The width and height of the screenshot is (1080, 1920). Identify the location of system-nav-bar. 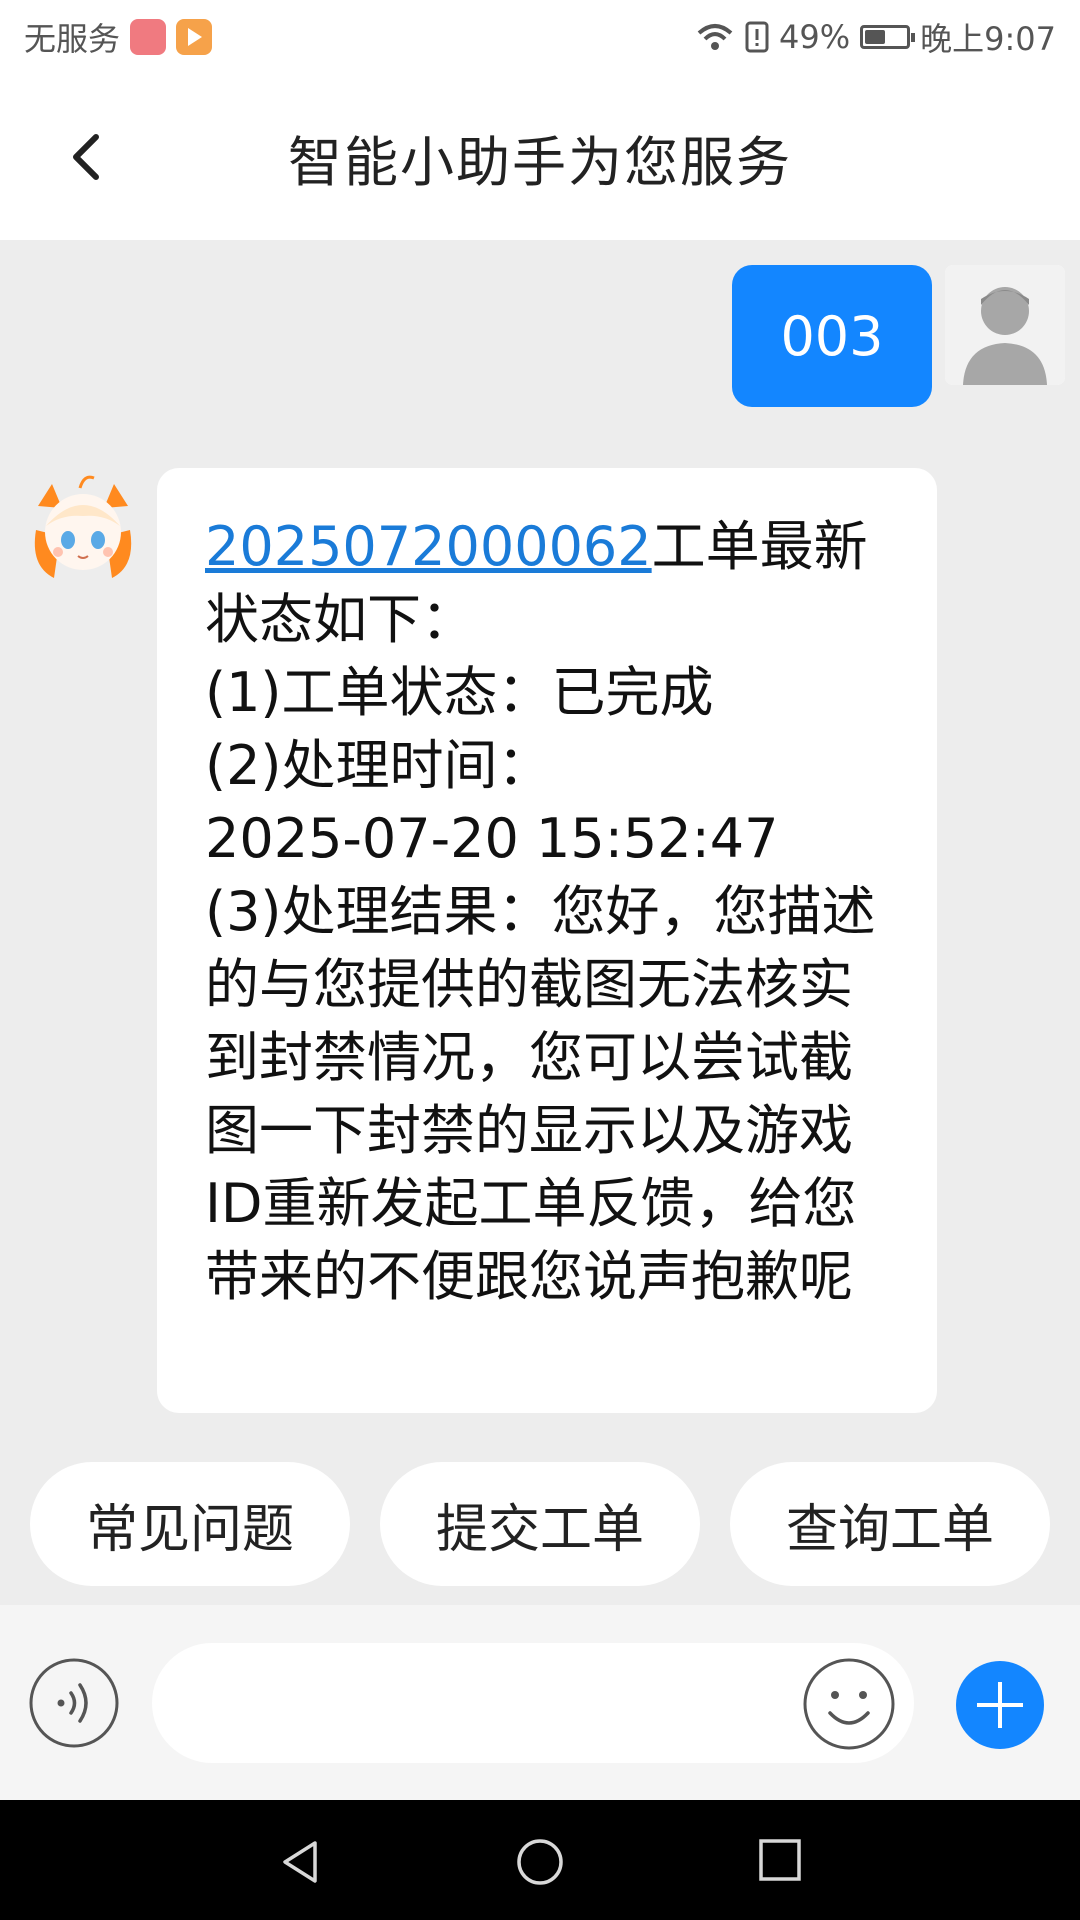
(540, 1860).